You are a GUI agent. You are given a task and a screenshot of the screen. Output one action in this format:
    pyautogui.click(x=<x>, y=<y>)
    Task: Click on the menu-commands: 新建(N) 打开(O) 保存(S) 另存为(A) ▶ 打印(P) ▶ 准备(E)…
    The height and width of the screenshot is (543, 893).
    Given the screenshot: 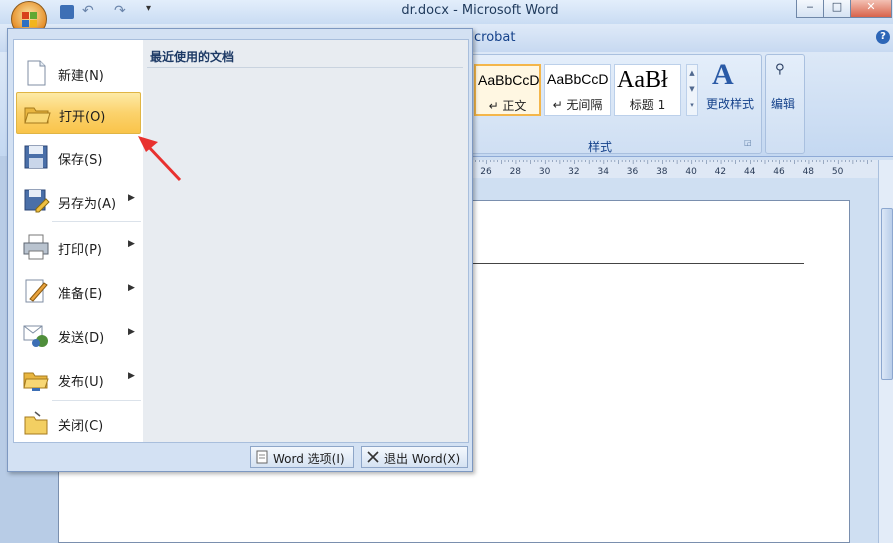 What is the action you would take?
    pyautogui.click(x=79, y=241)
    